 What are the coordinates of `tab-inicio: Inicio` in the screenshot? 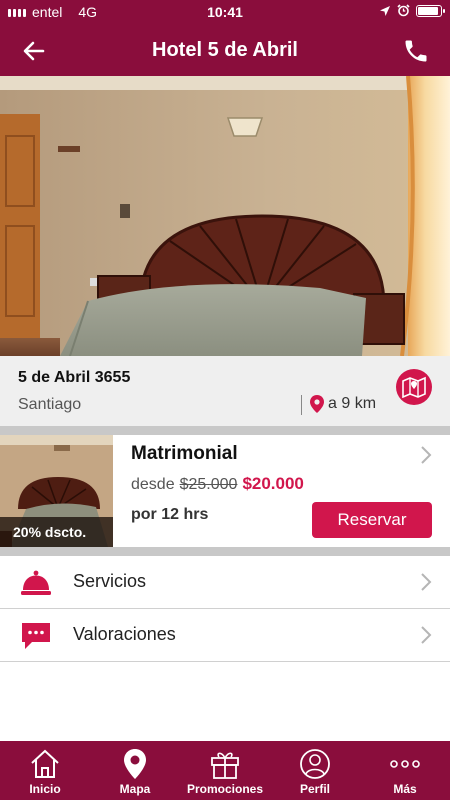 It's located at (45, 770).